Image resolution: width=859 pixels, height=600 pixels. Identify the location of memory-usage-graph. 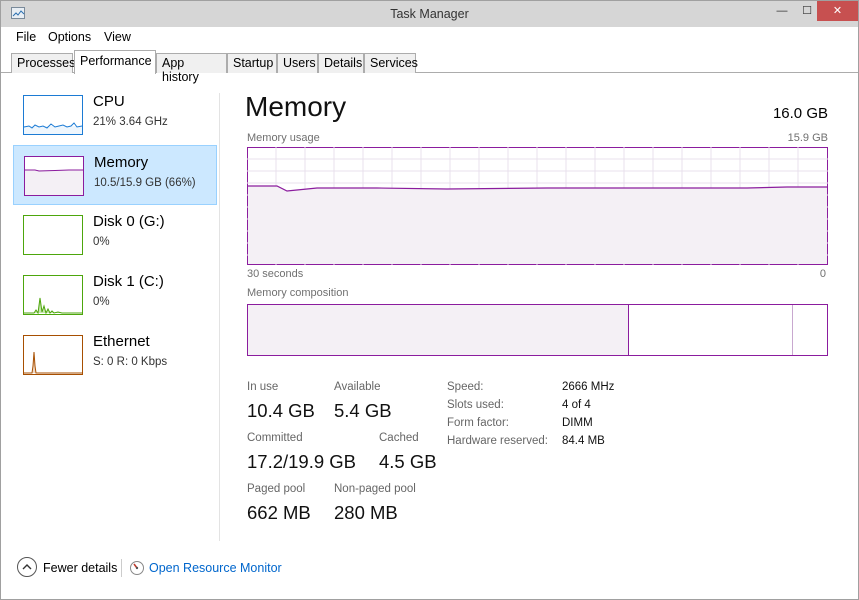
(537, 206).